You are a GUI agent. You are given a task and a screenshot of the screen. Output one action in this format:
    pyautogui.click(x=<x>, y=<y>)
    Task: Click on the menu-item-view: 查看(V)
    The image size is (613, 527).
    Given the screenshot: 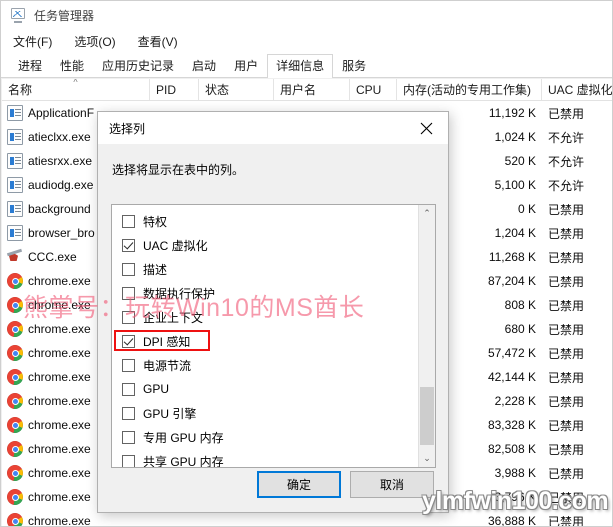 What is the action you would take?
    pyautogui.click(x=160, y=41)
    